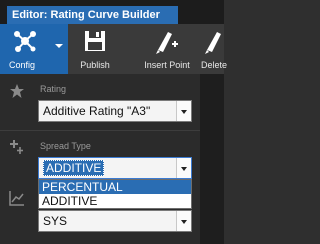 The height and width of the screenshot is (244, 320). Describe the element at coordinates (22, 65) in the screenshot. I see `config-label: Config` at that location.